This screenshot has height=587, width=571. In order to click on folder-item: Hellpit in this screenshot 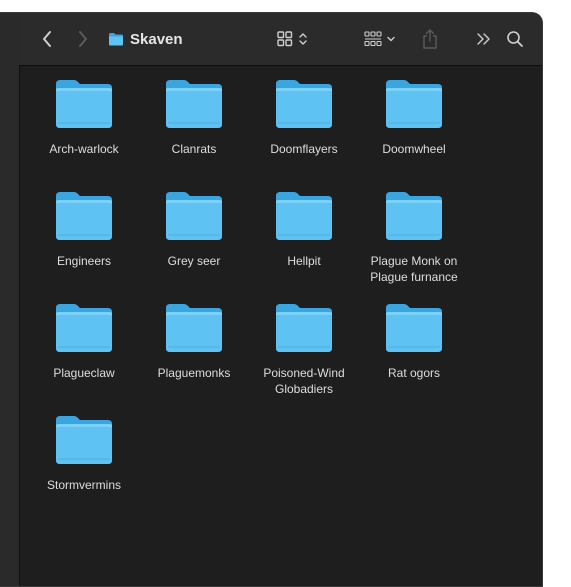, I will do `click(304, 246)`.